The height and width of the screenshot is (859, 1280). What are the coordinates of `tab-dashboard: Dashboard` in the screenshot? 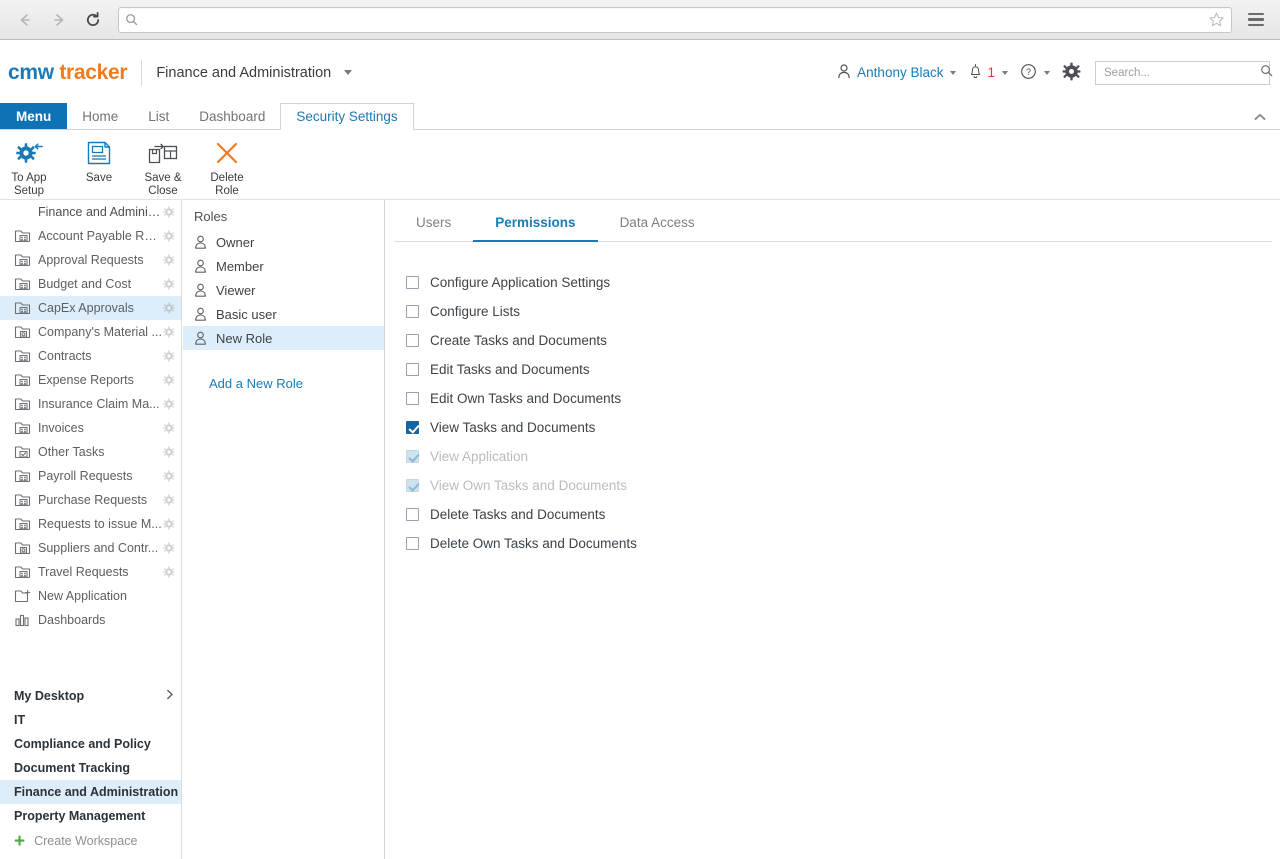 It's located at (232, 116).